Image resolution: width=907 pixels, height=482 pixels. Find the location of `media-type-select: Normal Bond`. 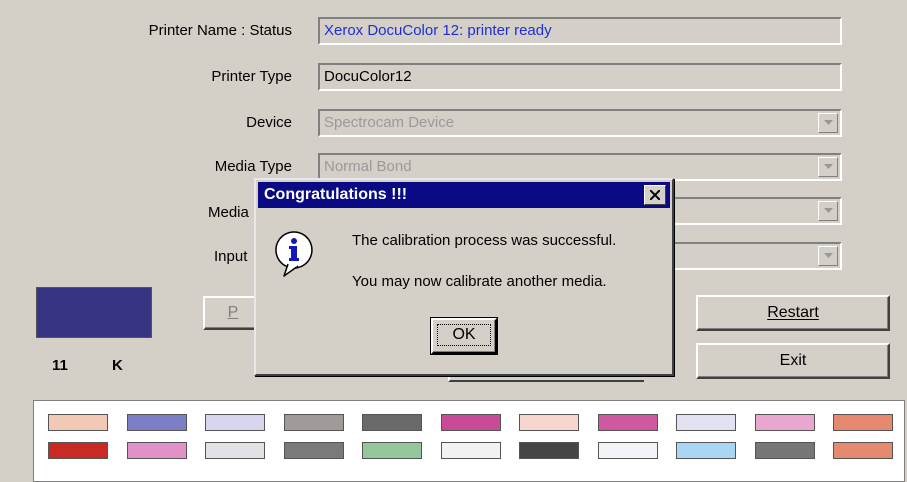

media-type-select: Normal Bond is located at coordinates (580, 167).